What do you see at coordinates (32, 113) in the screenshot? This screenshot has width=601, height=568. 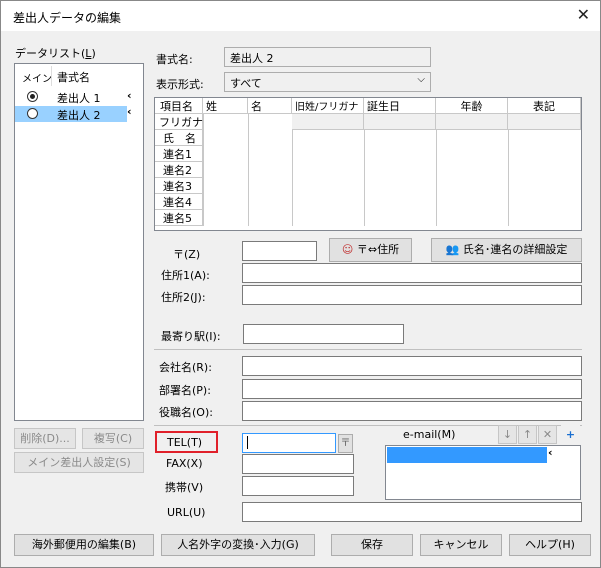 I see `radio-main` at bounding box center [32, 113].